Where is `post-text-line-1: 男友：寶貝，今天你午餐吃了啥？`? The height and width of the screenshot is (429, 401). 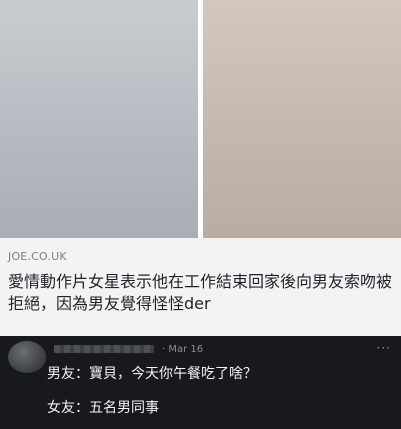
post-text-line-1: 男友：寶貝，今天你午餐吃了啥？ is located at coordinates (152, 374).